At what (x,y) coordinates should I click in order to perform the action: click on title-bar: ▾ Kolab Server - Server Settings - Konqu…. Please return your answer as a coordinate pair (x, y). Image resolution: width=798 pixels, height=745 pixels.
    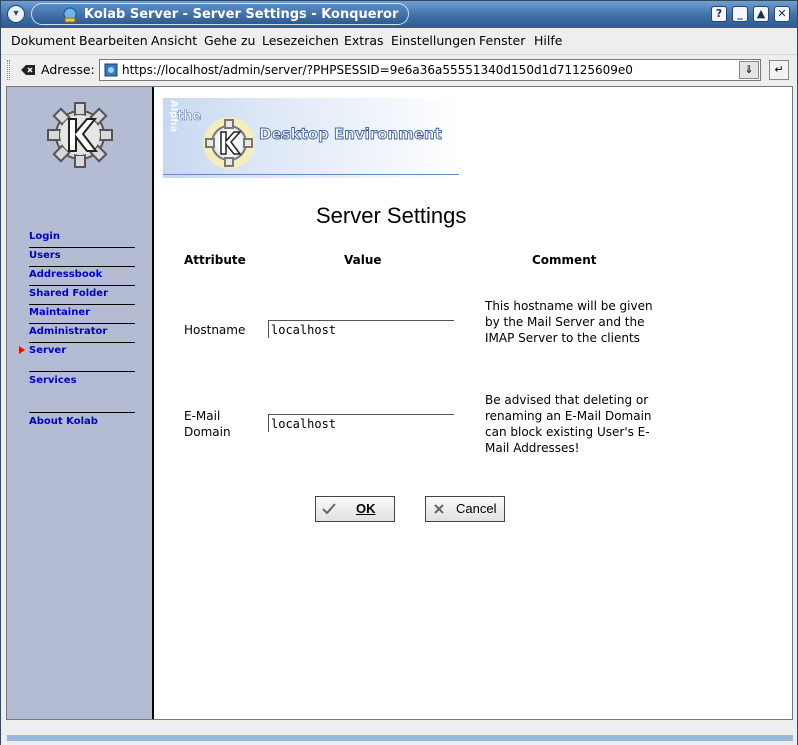
    Looking at the image, I should click on (399, 14).